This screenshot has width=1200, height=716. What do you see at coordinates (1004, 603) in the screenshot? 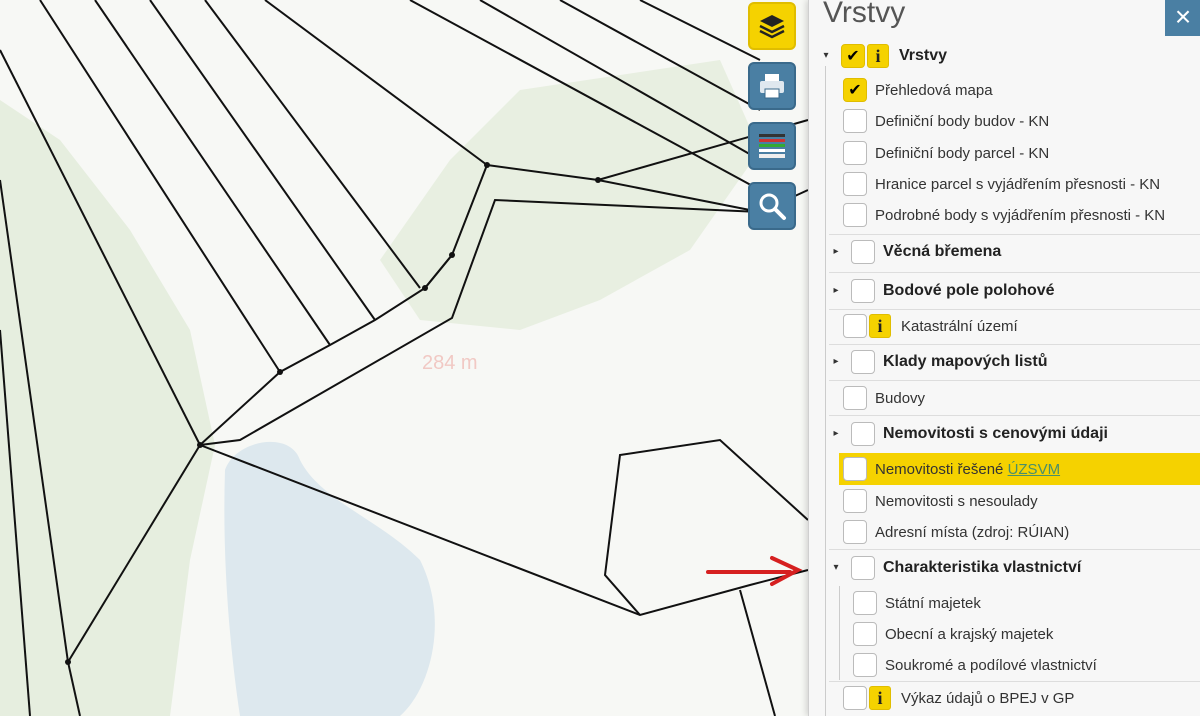
I see `layer-item-statni: Státní majetek` at bounding box center [1004, 603].